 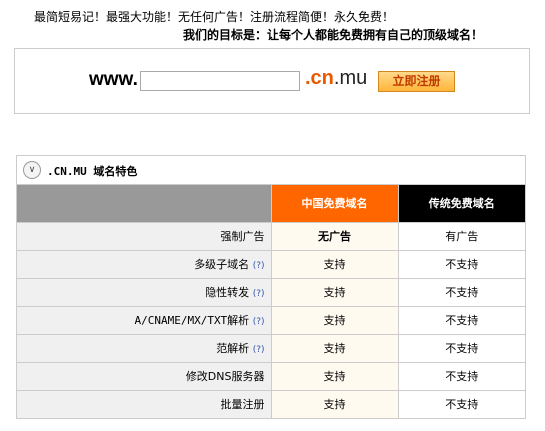 I want to click on feature-label: 范解析 (?), so click(x=144, y=348).